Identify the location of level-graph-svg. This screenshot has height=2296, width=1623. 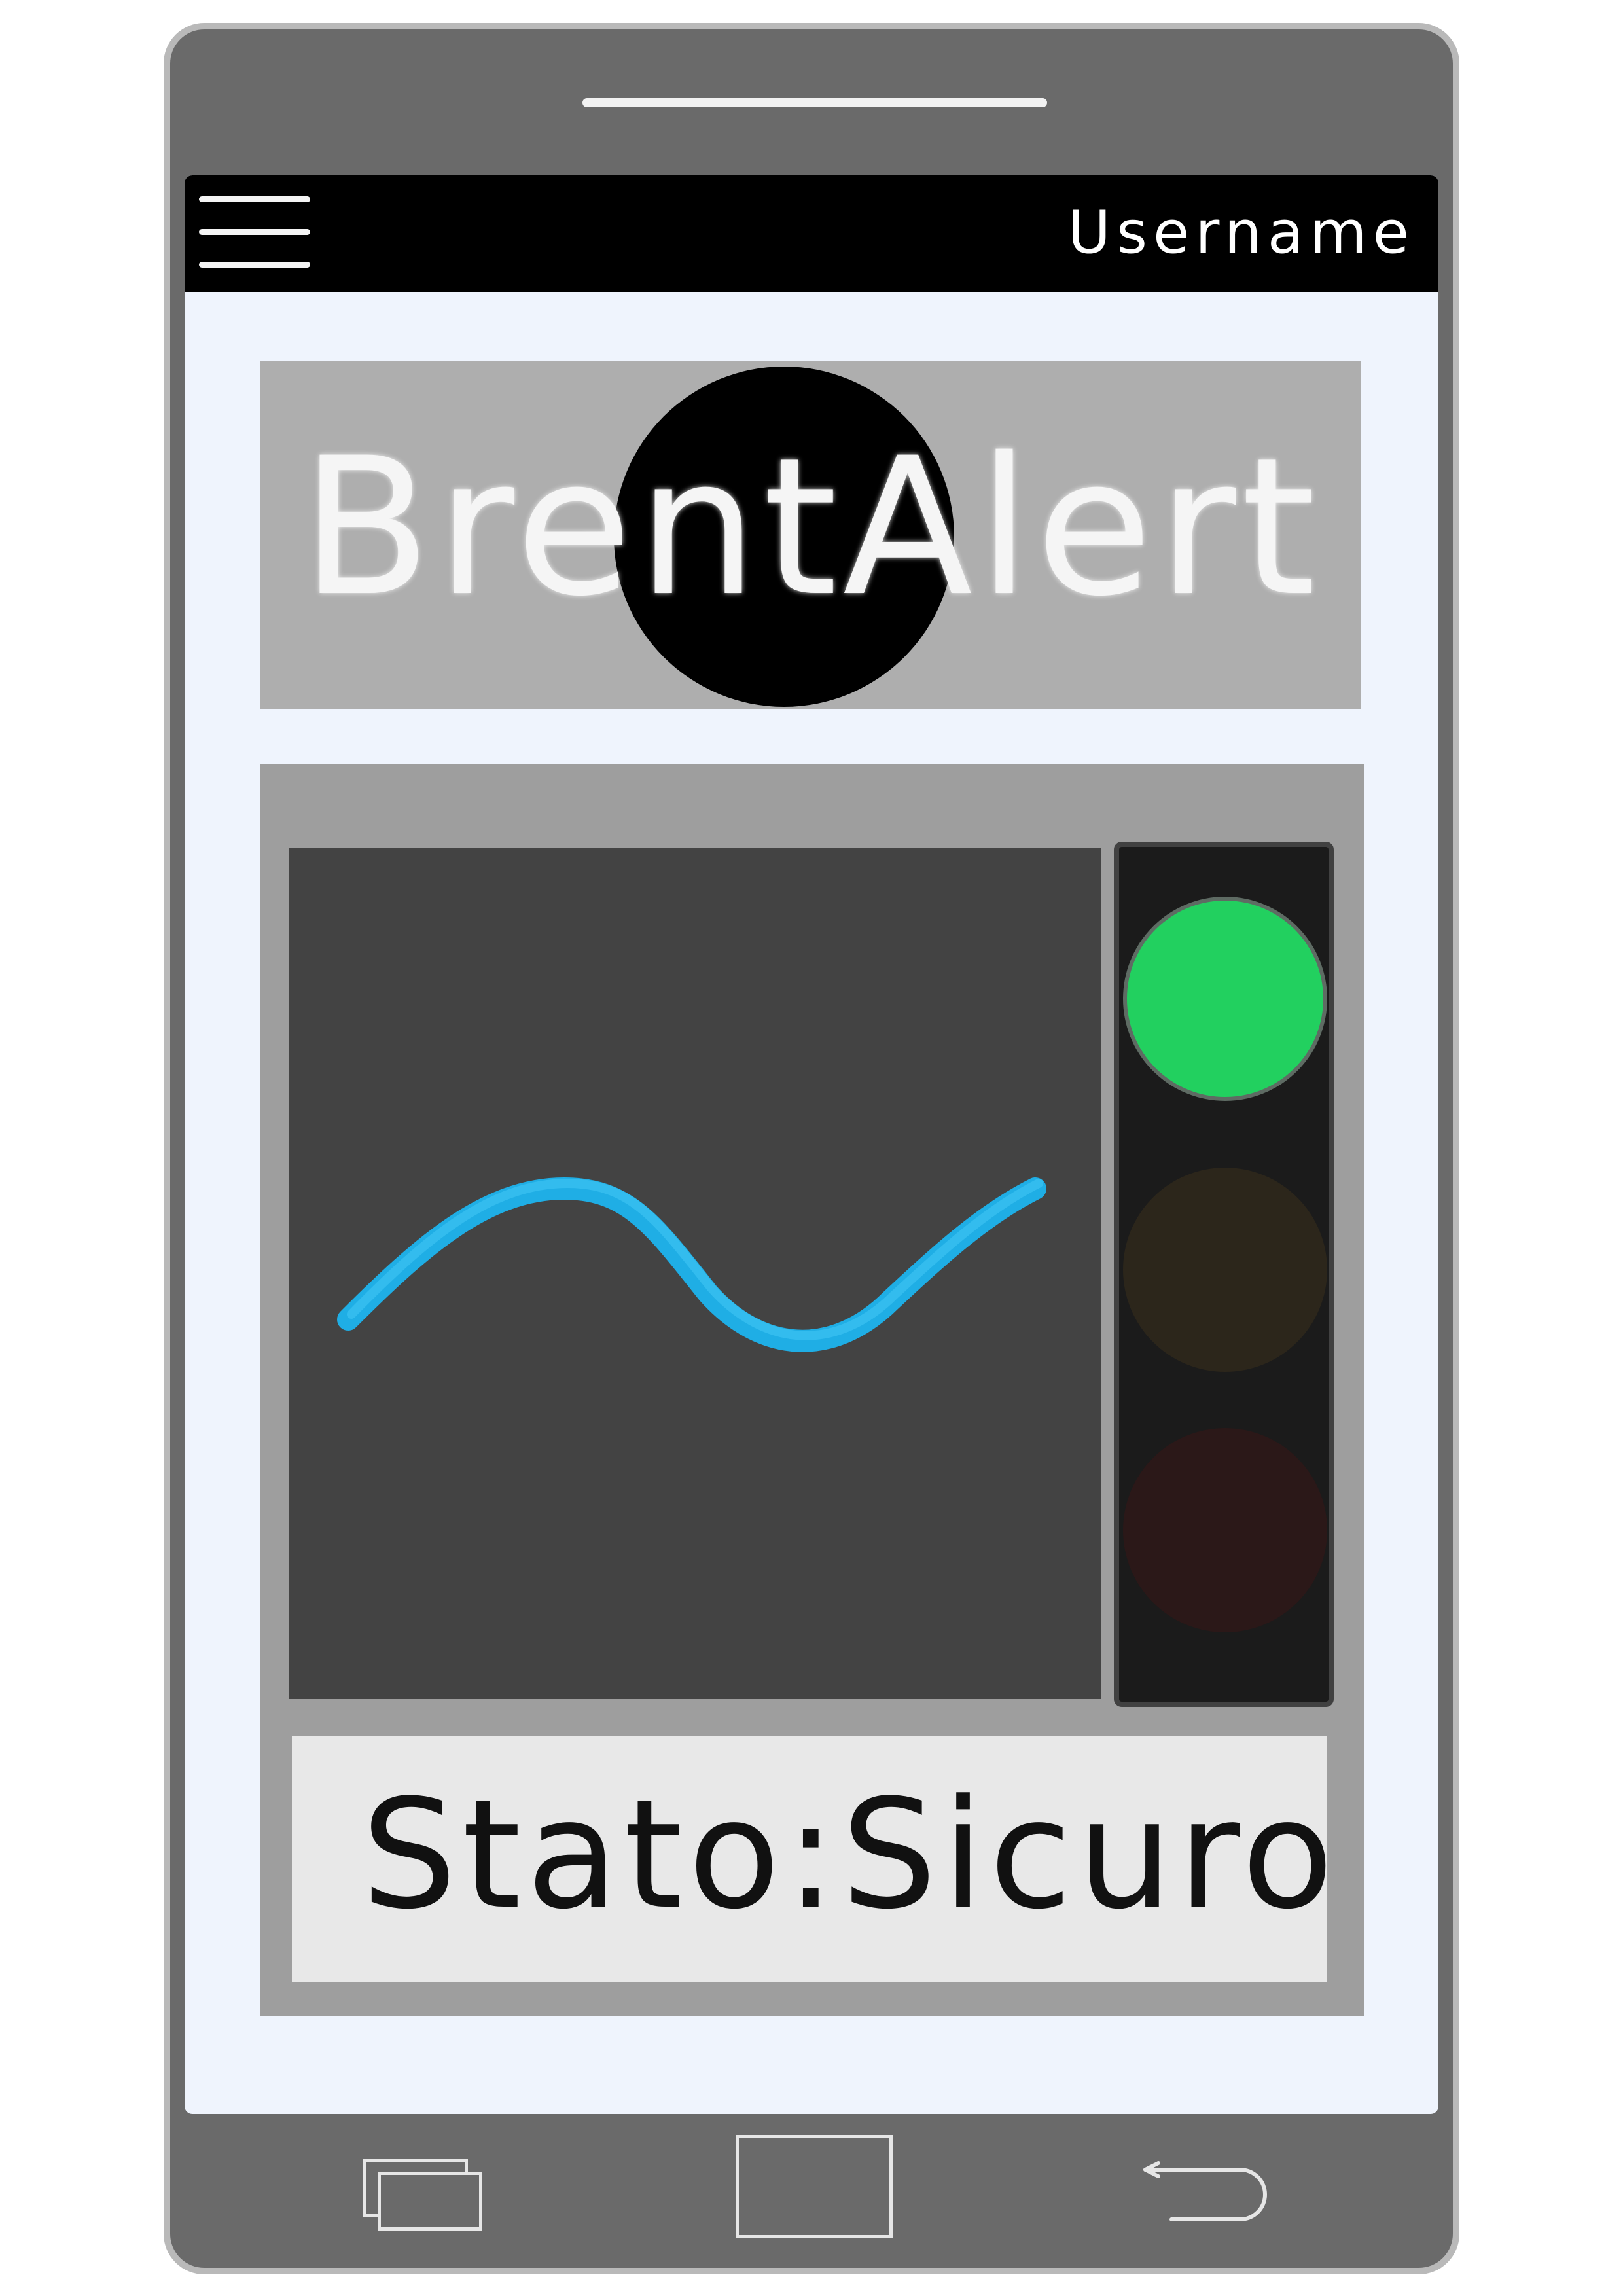
(691, 1264).